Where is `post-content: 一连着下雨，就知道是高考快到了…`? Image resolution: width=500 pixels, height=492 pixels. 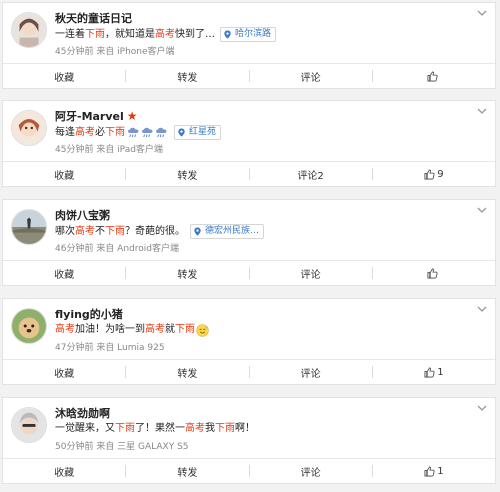
post-content: 一连着下雨，就知道是高考快到了… is located at coordinates (135, 35).